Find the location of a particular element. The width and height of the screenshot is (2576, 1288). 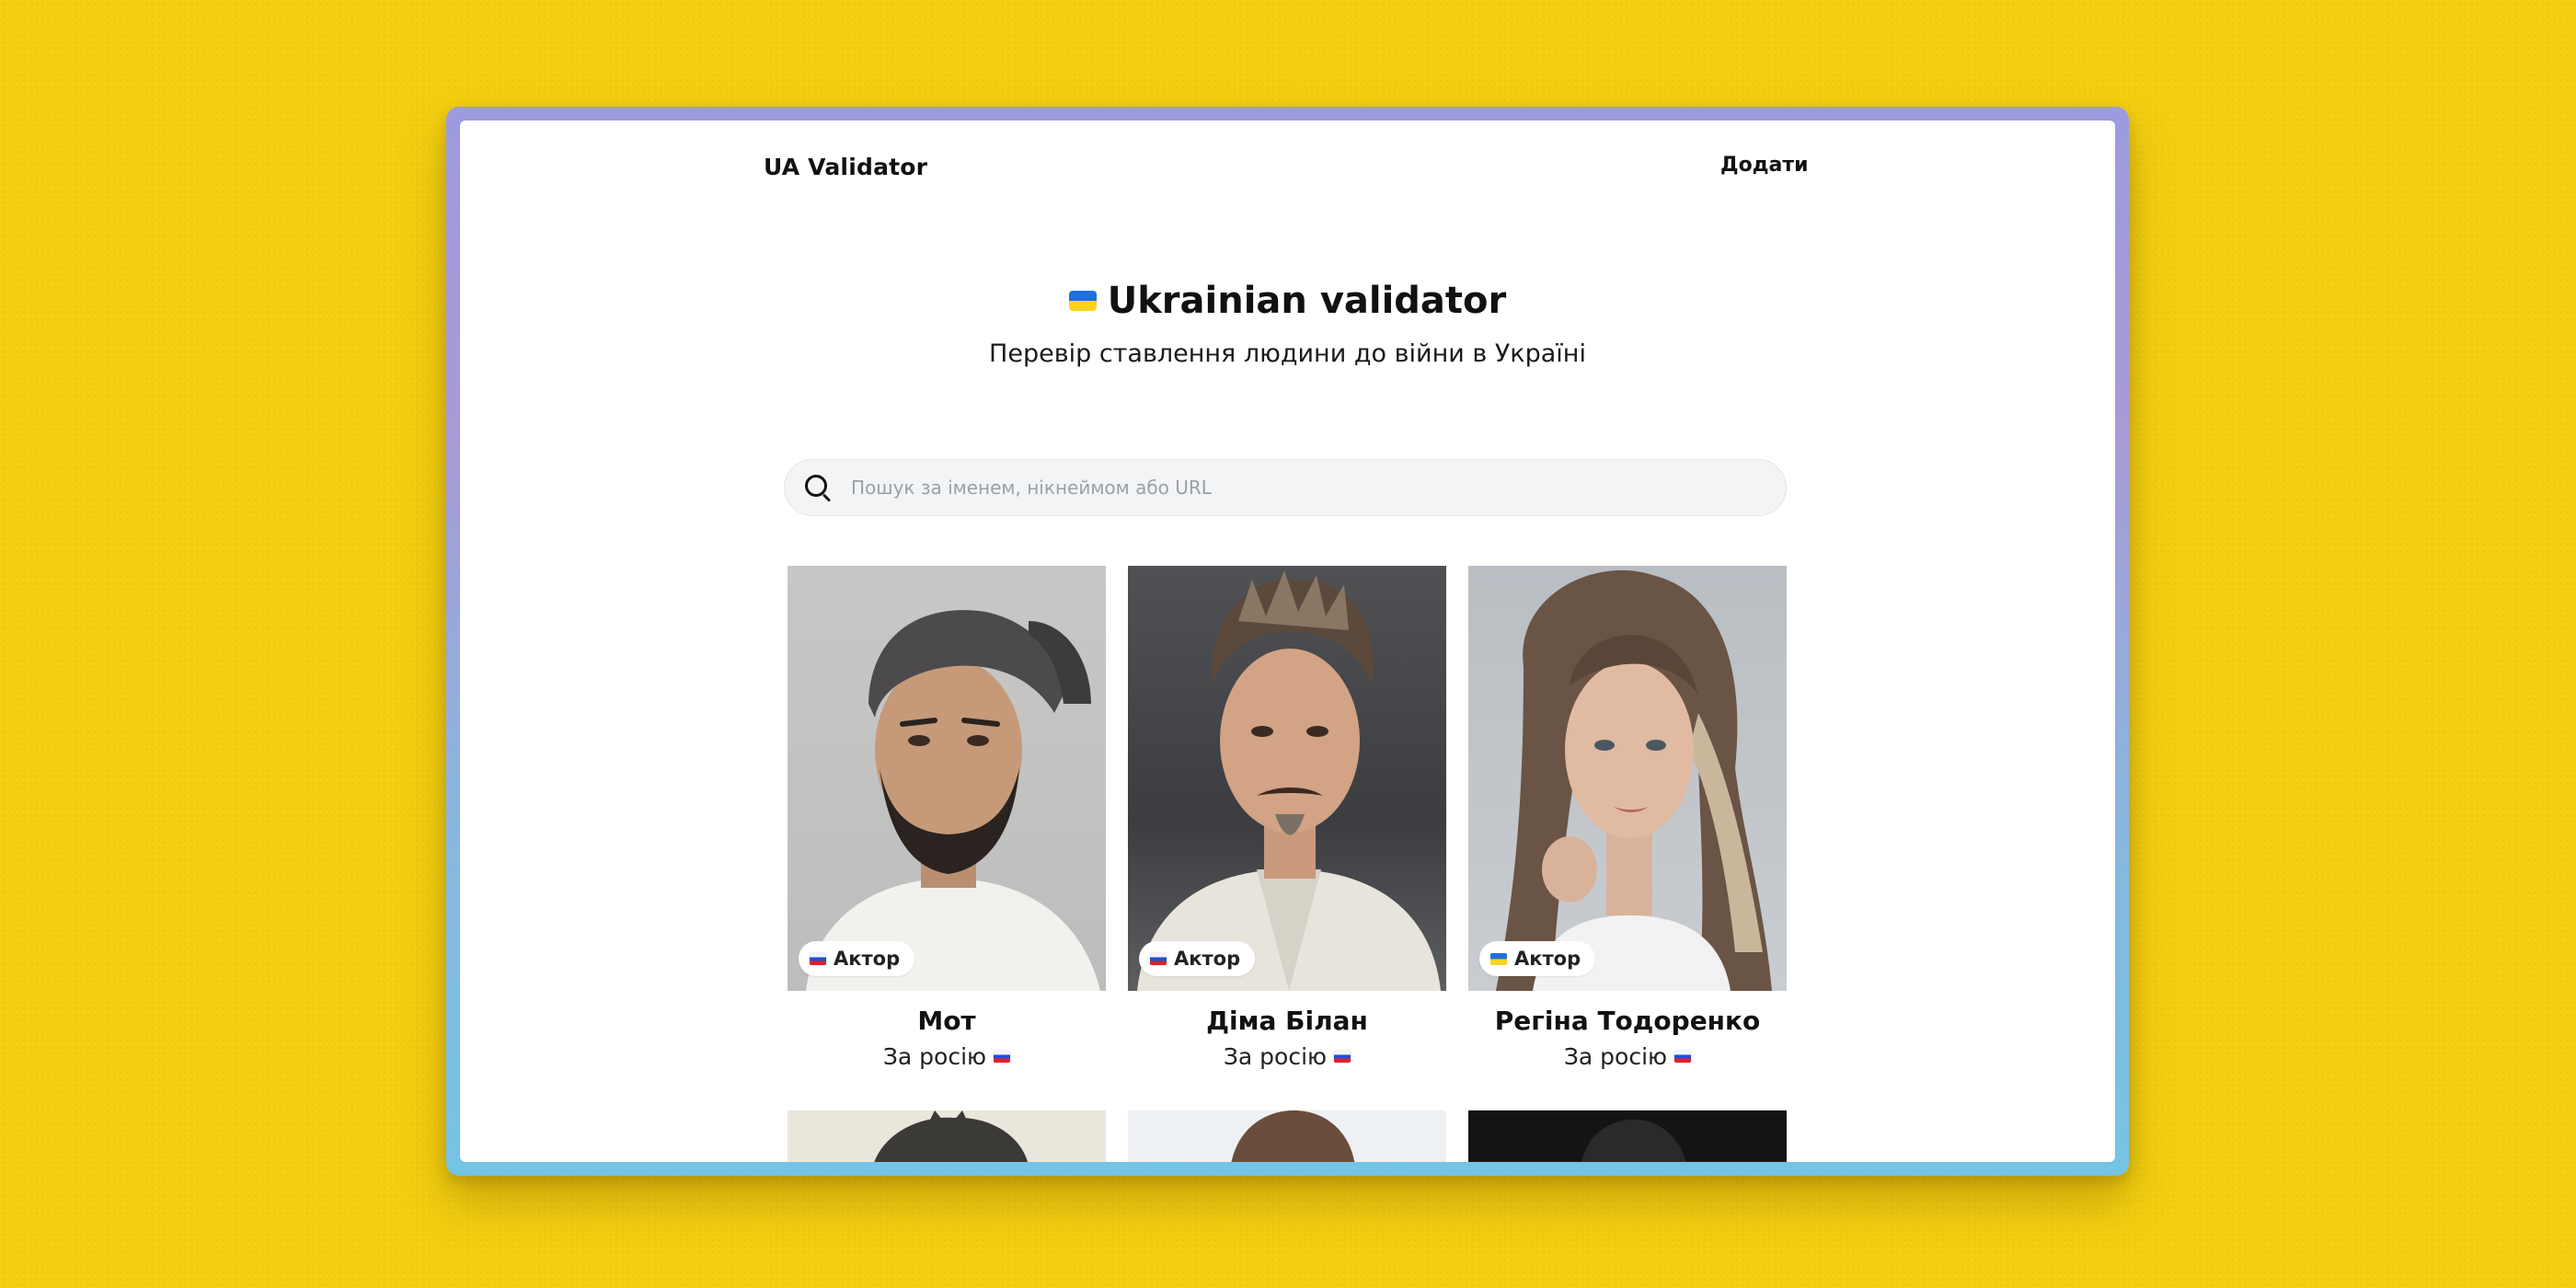

person-card-dima-bilan: Актор Діма Білан За росію is located at coordinates (1287, 818).